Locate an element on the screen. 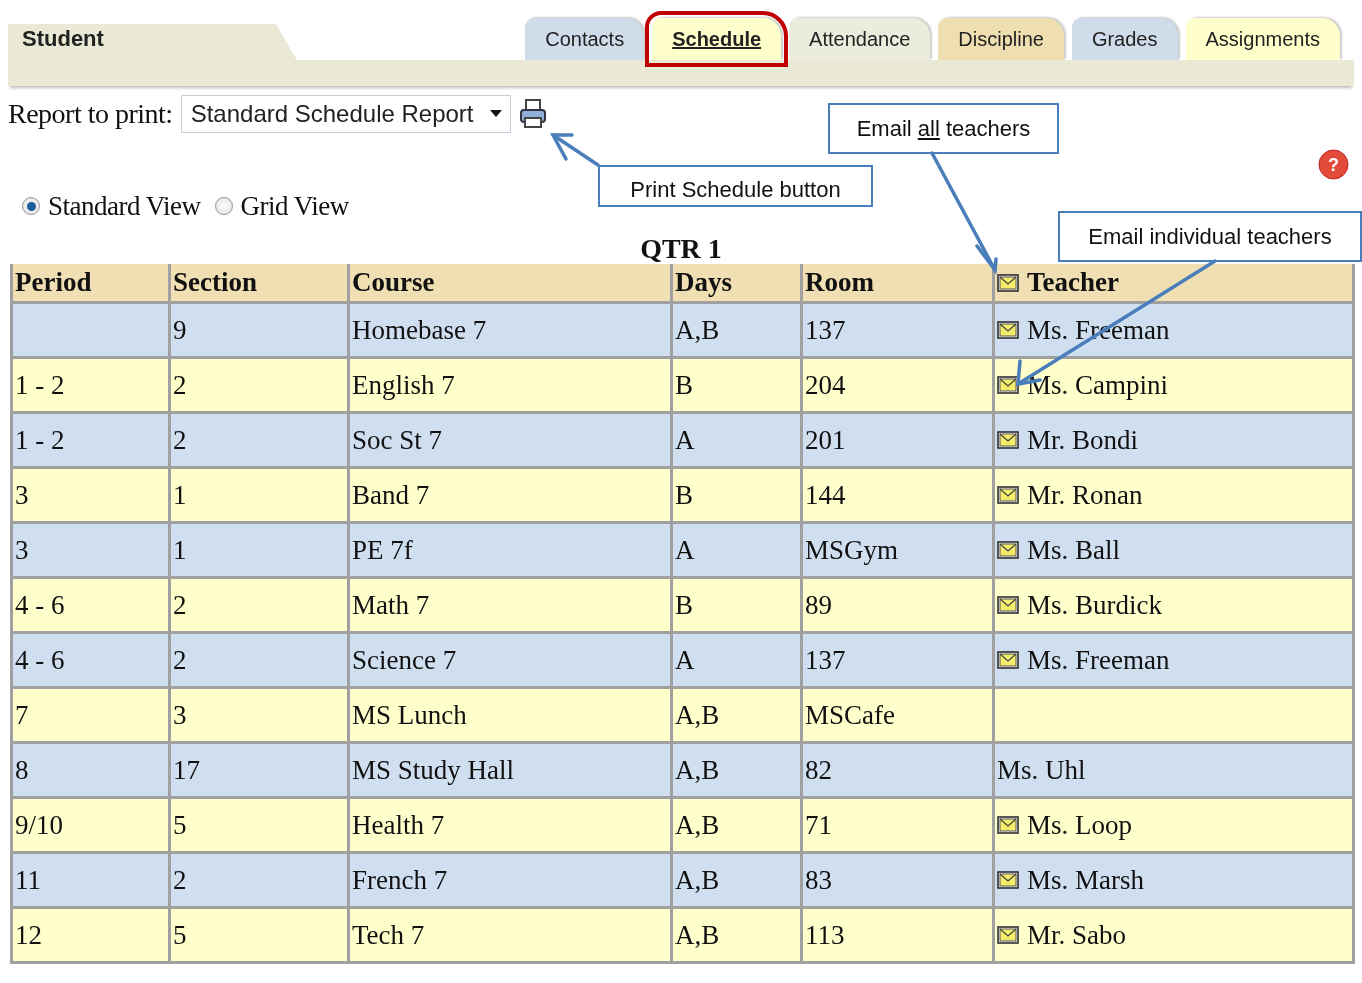 This screenshot has width=1362, height=983. teacher-name: Ms. Loop is located at coordinates (1079, 825).